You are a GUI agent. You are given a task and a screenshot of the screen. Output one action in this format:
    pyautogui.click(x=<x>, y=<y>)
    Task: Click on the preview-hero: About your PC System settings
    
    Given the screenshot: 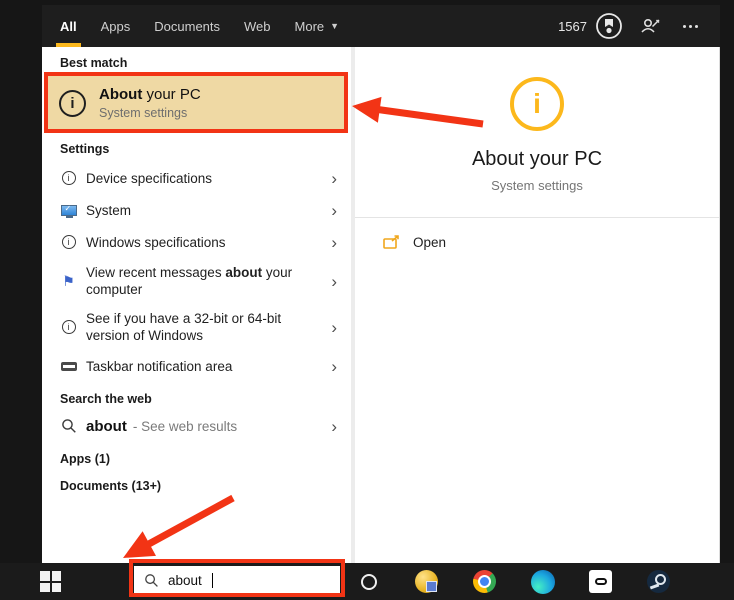 What is the action you would take?
    pyautogui.click(x=537, y=132)
    